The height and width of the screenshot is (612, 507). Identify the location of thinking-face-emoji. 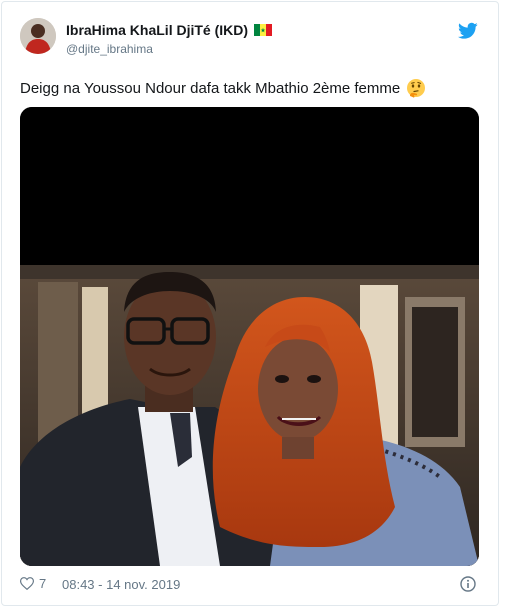
(416, 88).